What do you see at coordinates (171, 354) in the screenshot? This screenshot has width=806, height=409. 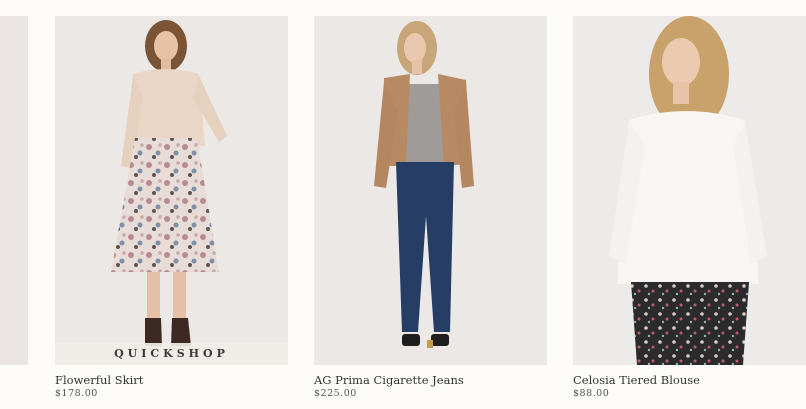 I see `quickshop-button: QUICKSHOP` at bounding box center [171, 354].